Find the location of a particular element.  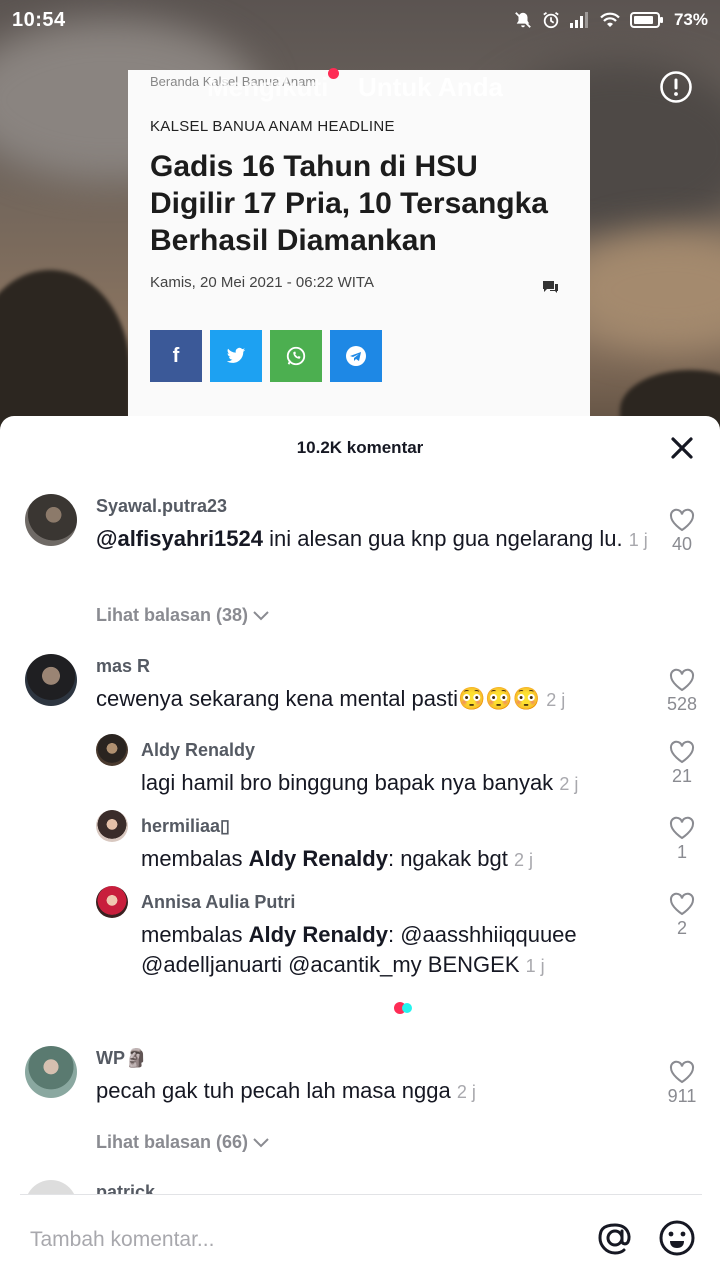

article-date: Kamis, 20 Mei 2021 - 06:22 WITA is located at coordinates (262, 282).